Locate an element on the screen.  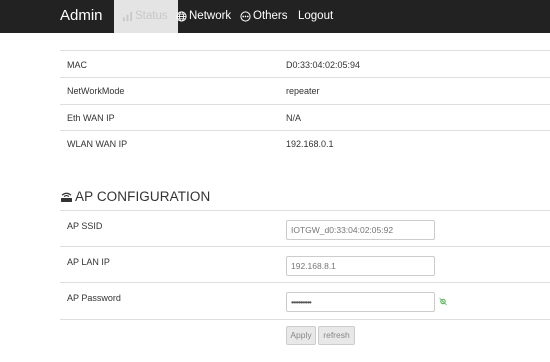
ap-password-input is located at coordinates (360, 302).